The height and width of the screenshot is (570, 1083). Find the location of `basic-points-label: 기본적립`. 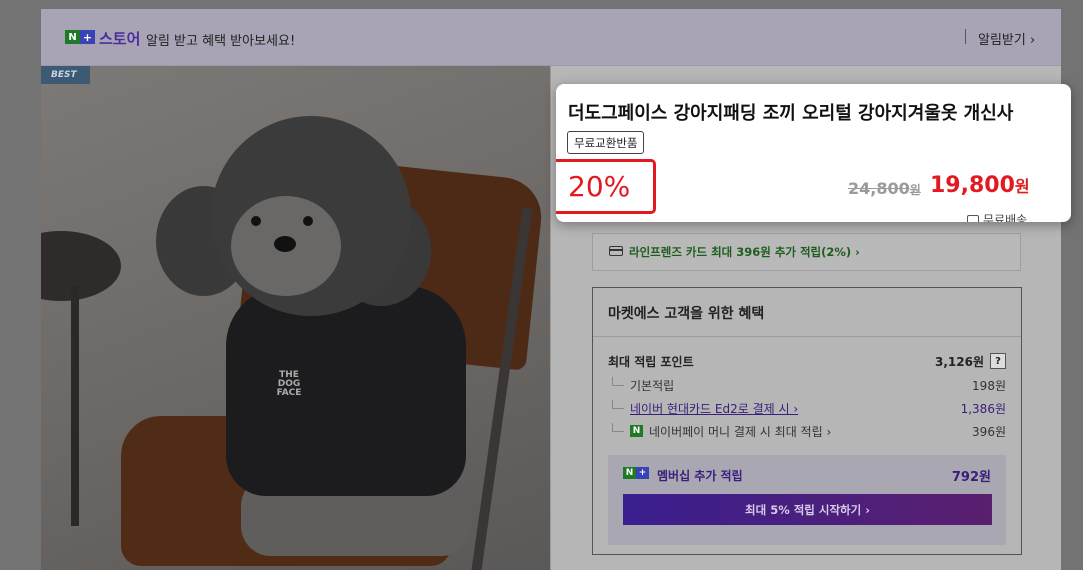

basic-points-label: 기본적립 is located at coordinates (652, 385).